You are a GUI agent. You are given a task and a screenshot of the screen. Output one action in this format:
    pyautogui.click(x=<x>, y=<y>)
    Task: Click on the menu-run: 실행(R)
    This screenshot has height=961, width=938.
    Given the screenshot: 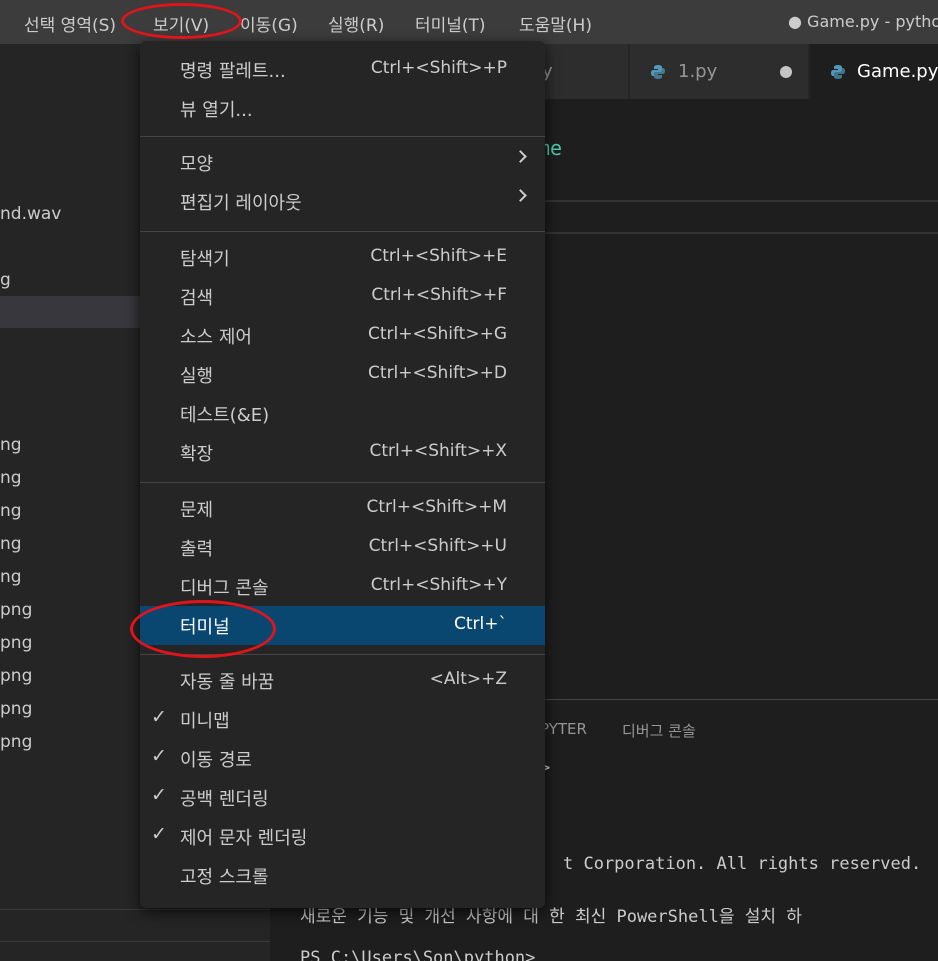 What is the action you would take?
    pyautogui.click(x=356, y=23)
    